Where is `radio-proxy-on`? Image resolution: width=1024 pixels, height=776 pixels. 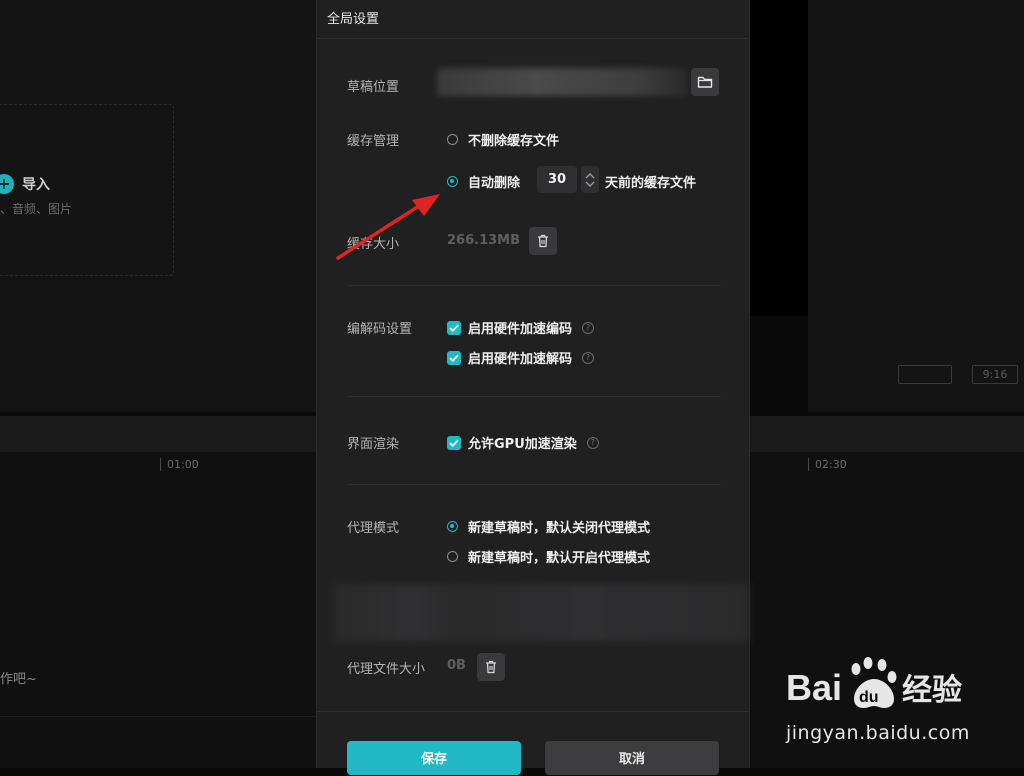
radio-proxy-on is located at coordinates (452, 556).